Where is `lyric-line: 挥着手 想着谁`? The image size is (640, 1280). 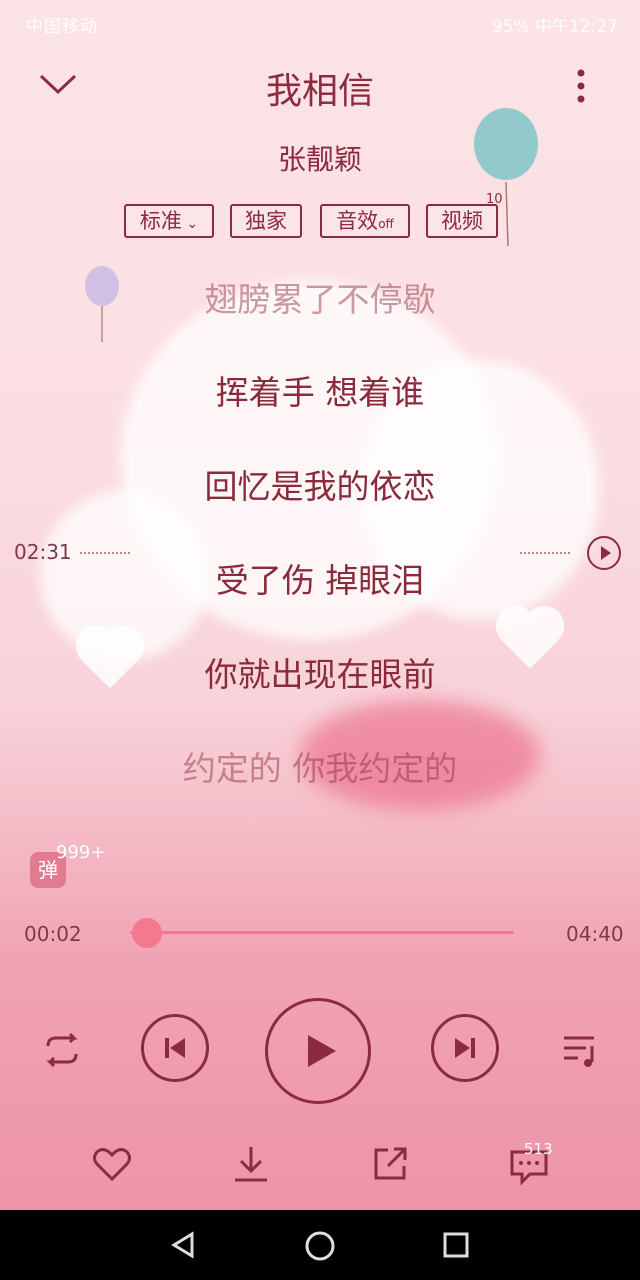 lyric-line: 挥着手 想着谁 is located at coordinates (320, 390).